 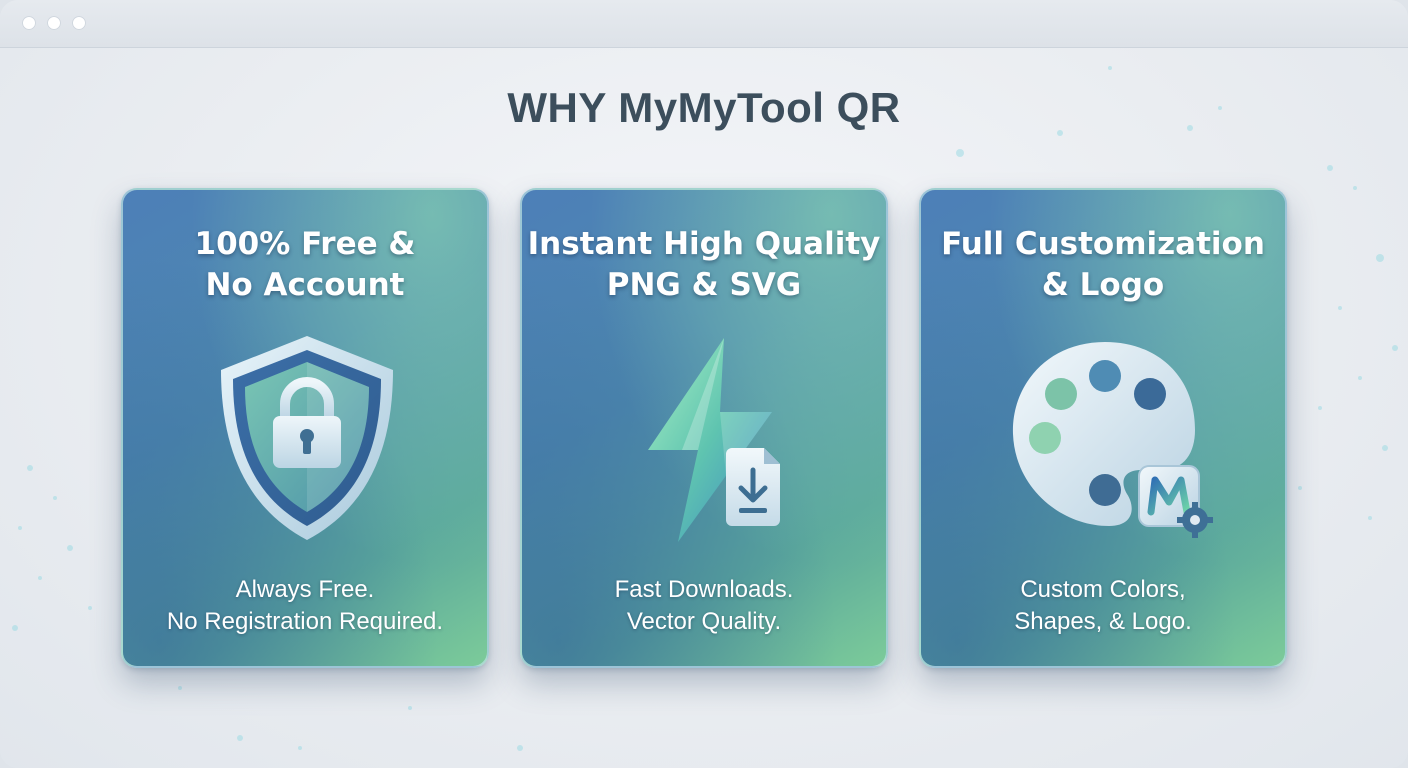 I want to click on window-maximize-button, so click(x=79, y=23).